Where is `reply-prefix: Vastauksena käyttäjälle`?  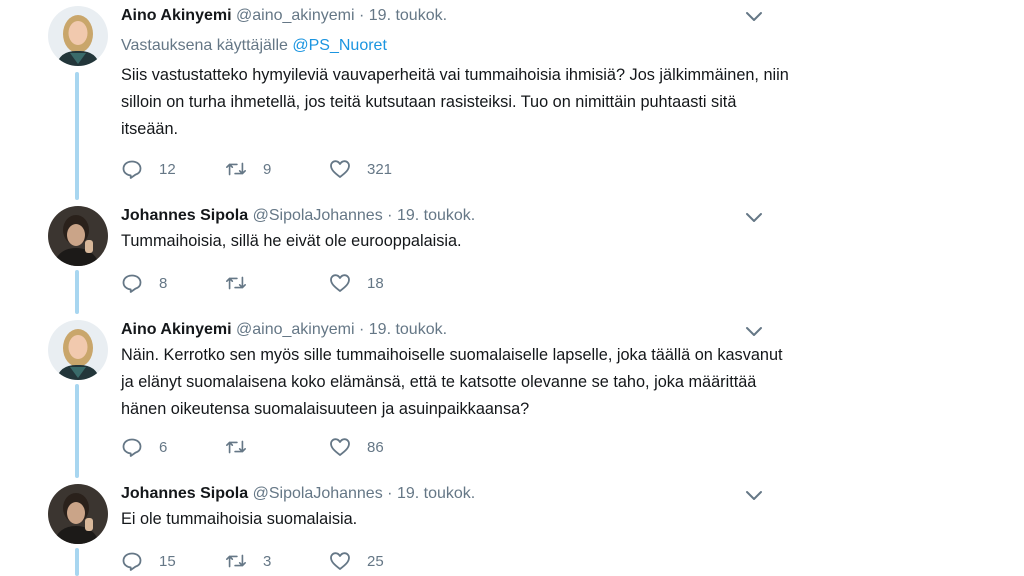 reply-prefix: Vastauksena käyttäjälle is located at coordinates (204, 45).